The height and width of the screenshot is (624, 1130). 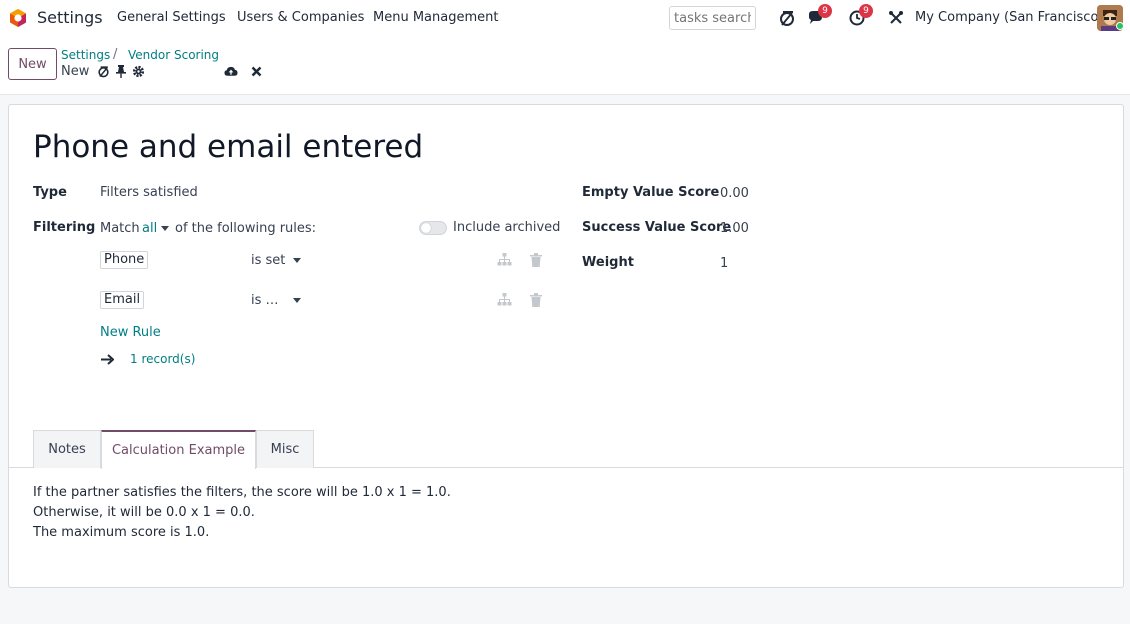 What do you see at coordinates (32, 64) in the screenshot?
I see `new-button: New` at bounding box center [32, 64].